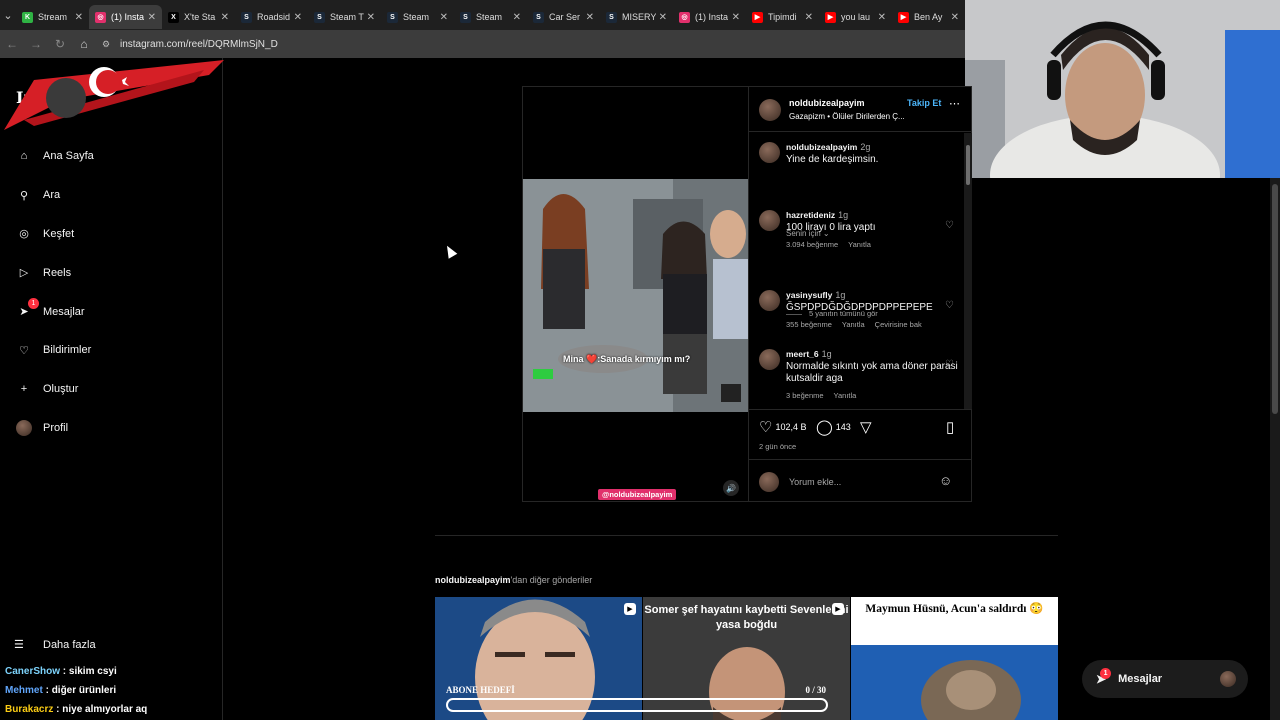 The height and width of the screenshot is (720, 1280). What do you see at coordinates (271, 17) in the screenshot?
I see `browser-tab: S Roadsid ✕` at bounding box center [271, 17].